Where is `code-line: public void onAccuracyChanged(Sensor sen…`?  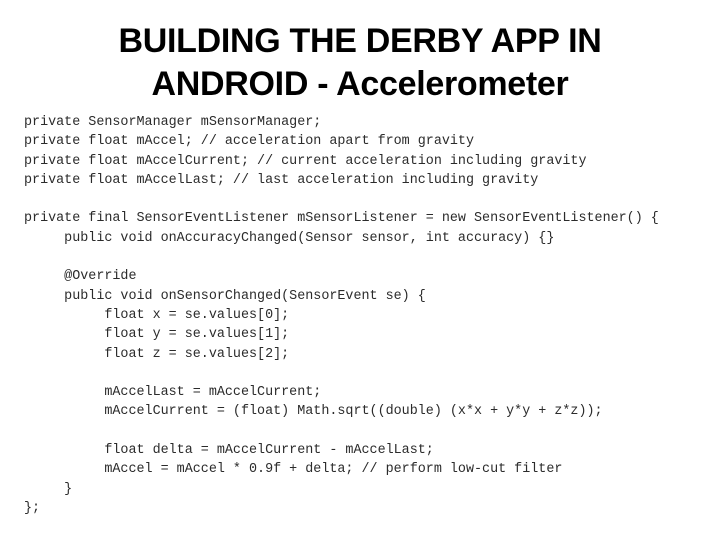
code-line: public void onAccuracyChanged(Sensor sen… is located at coordinates (289, 238).